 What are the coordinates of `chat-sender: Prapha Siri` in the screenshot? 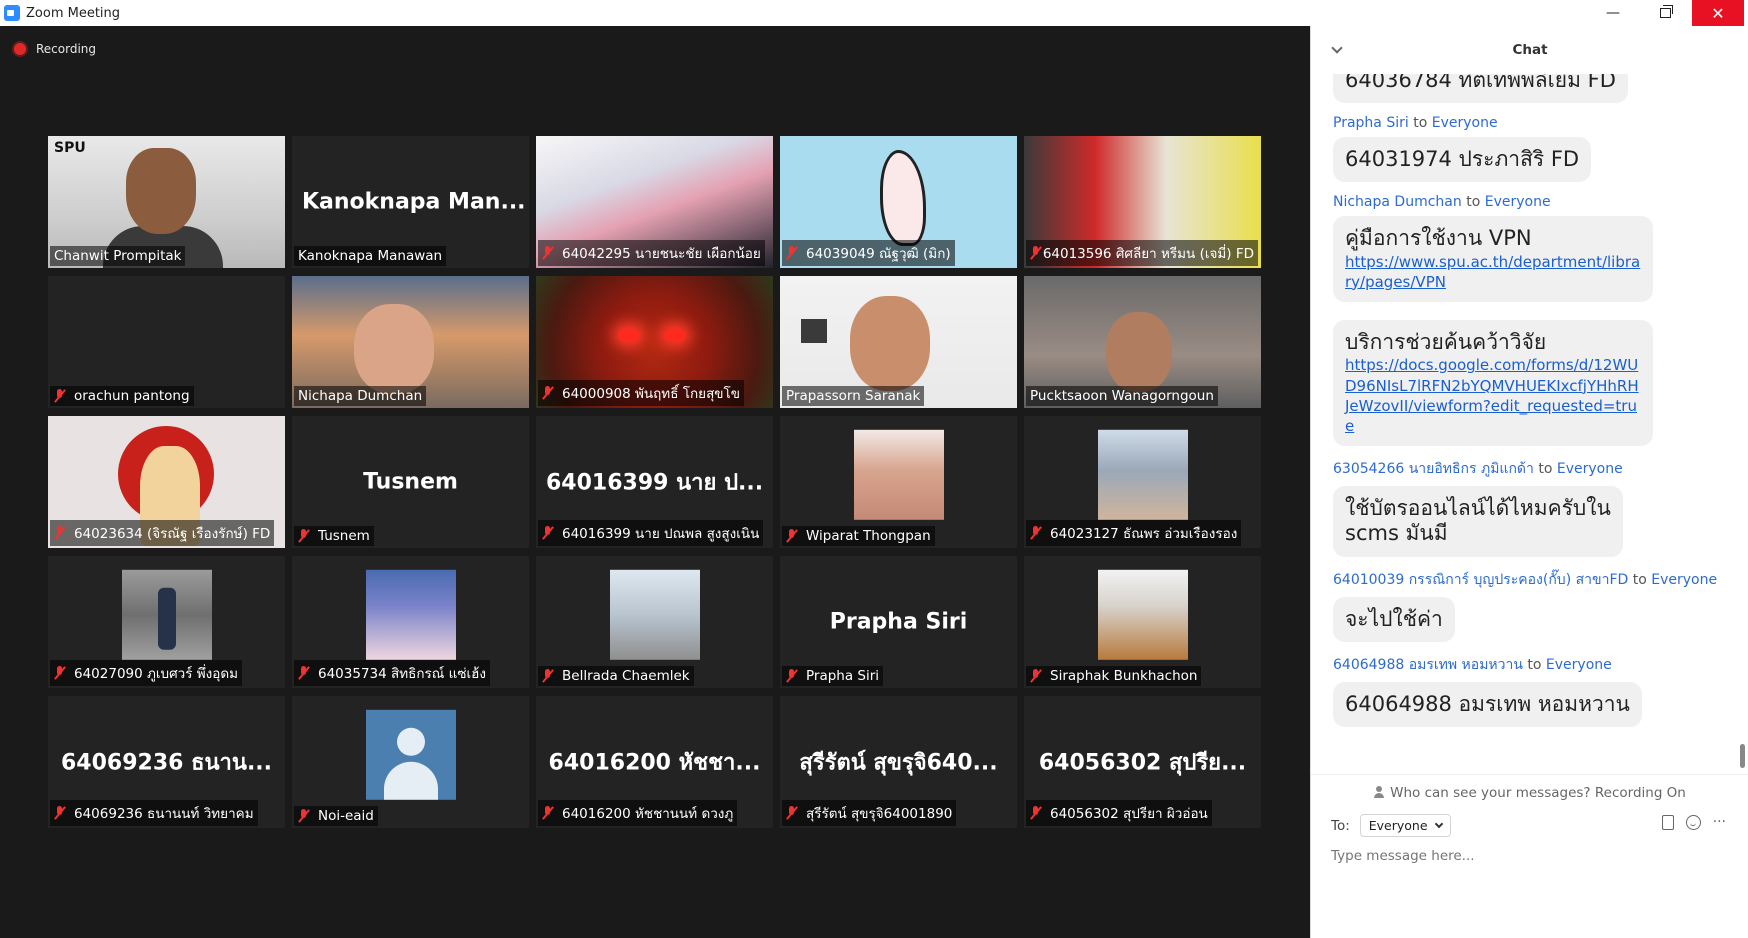 It's located at (1371, 123).